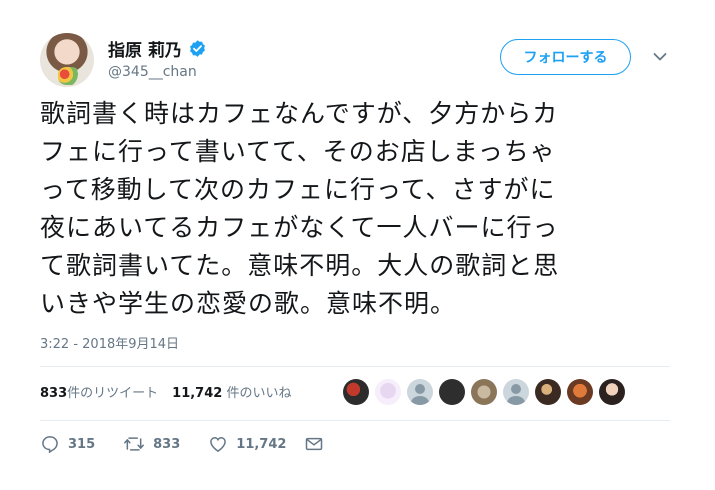 This screenshot has width=715, height=490. I want to click on retweet-stat-count: 833, so click(54, 393).